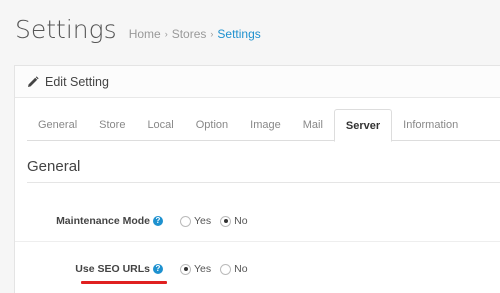  I want to click on tab-option: Option, so click(212, 125).